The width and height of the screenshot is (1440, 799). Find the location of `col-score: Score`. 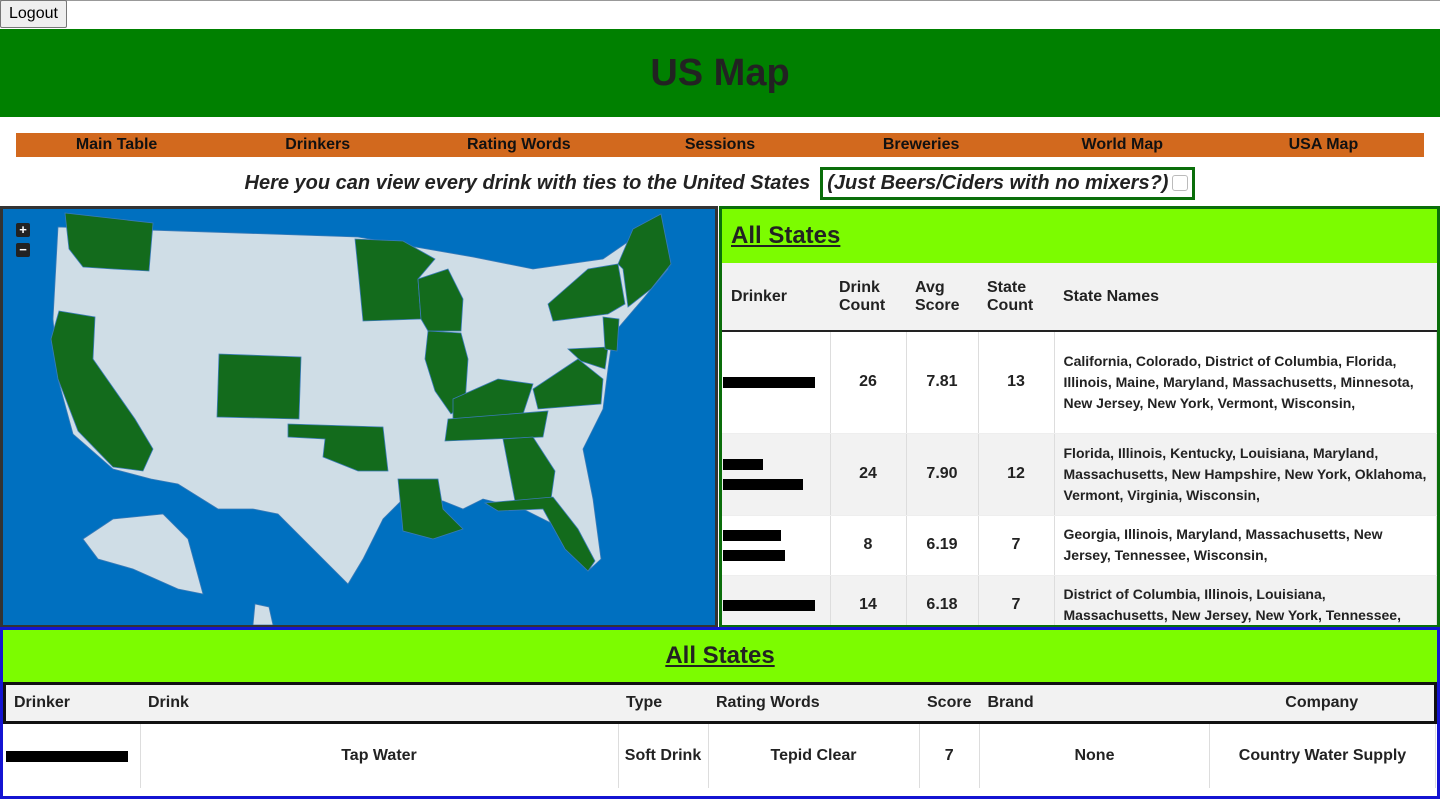

col-score: Score is located at coordinates (949, 703).